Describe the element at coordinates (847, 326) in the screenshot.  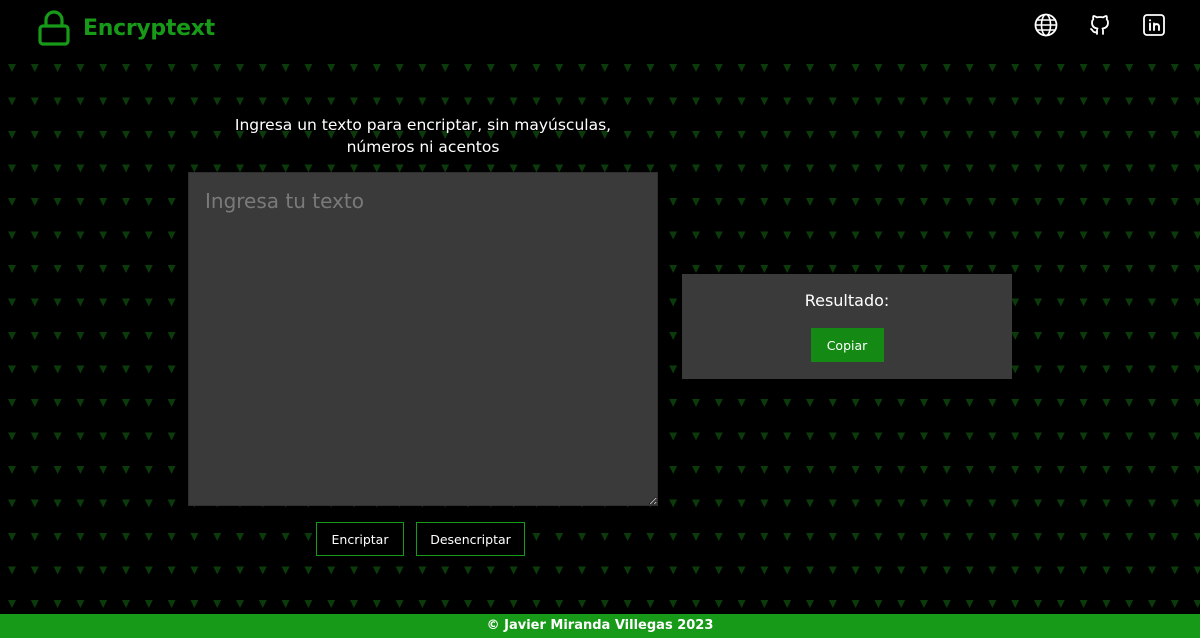
I see `result-panel: Resultado: Copiar` at that location.